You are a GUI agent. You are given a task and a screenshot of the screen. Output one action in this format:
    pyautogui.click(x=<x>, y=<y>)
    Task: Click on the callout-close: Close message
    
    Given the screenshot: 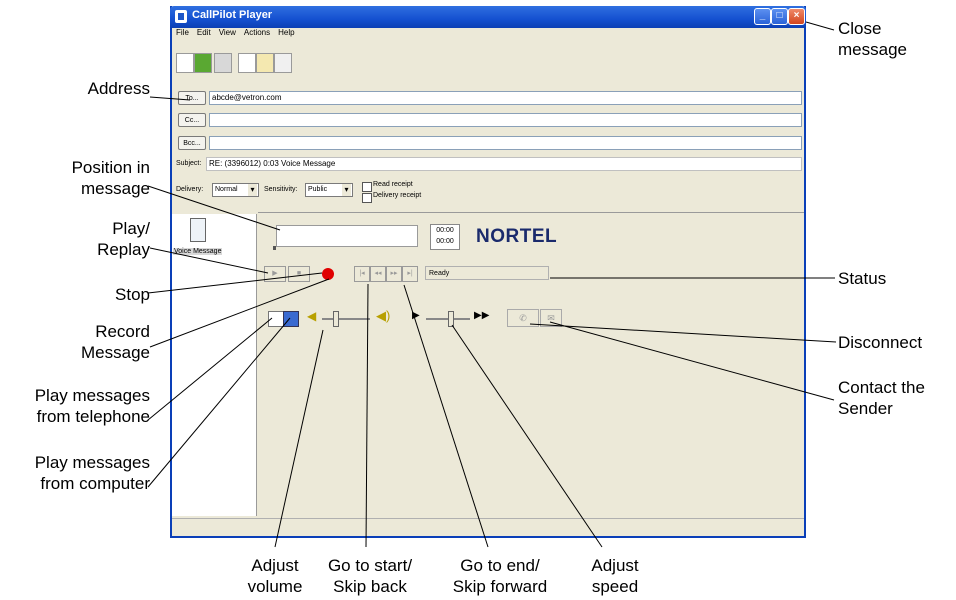 What is the action you would take?
    pyautogui.click(x=872, y=39)
    